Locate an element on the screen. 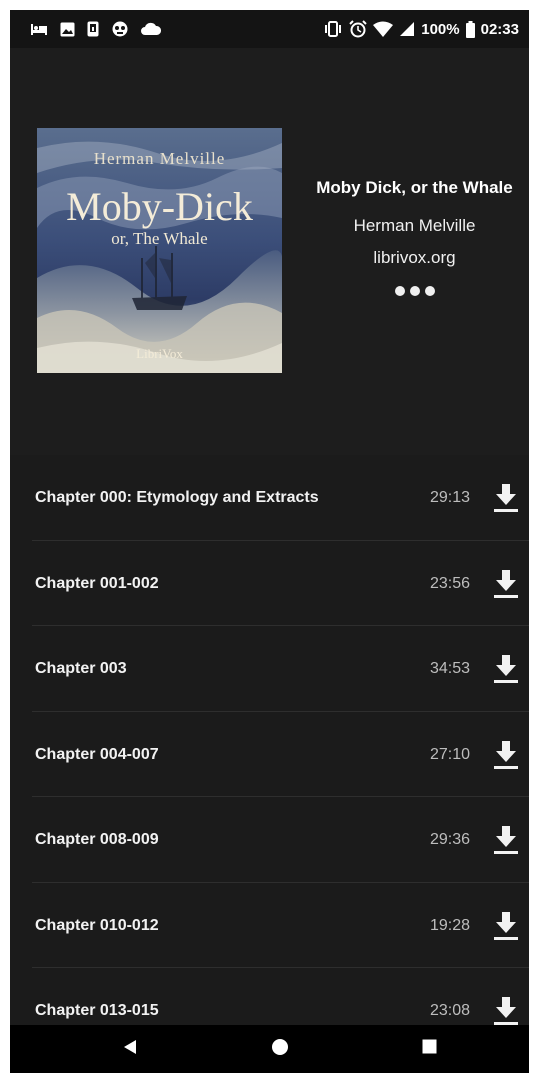  cover-title-text: Moby-Dick is located at coordinates (159, 206).